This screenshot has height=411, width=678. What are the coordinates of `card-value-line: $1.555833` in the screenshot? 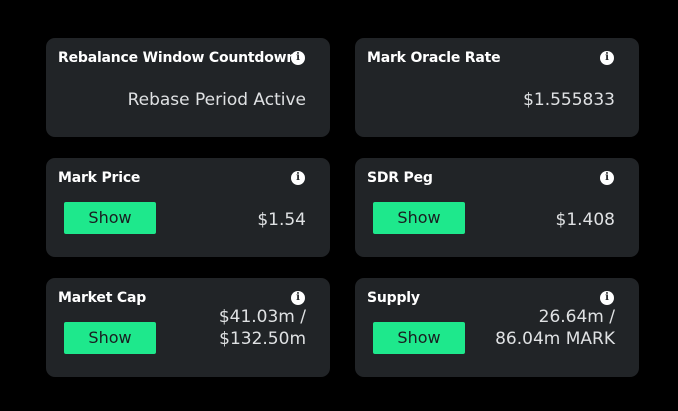 It's located at (569, 100).